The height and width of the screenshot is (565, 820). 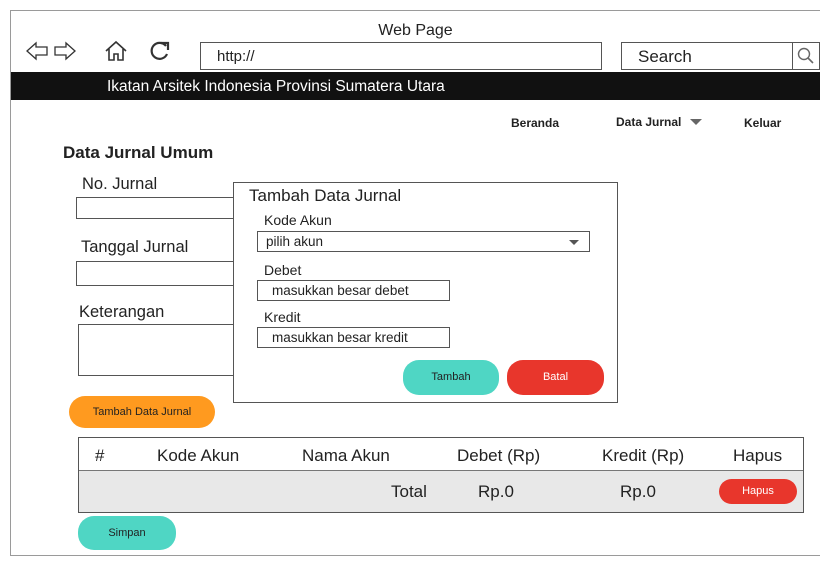 I want to click on forward-arrow-icon, so click(x=65, y=51).